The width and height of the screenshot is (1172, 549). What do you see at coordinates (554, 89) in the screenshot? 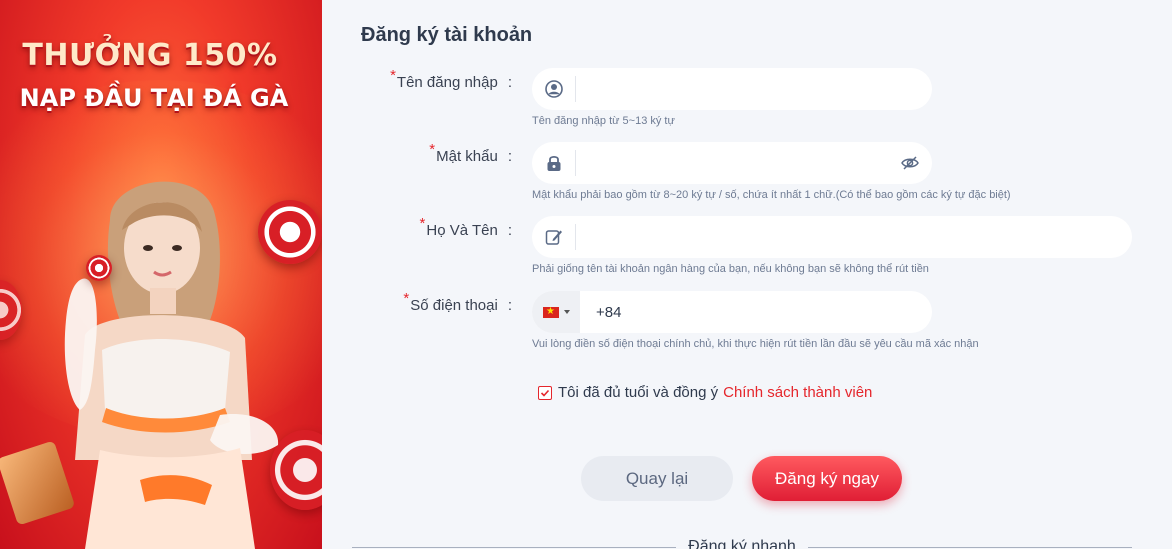
I see `user-icon` at bounding box center [554, 89].